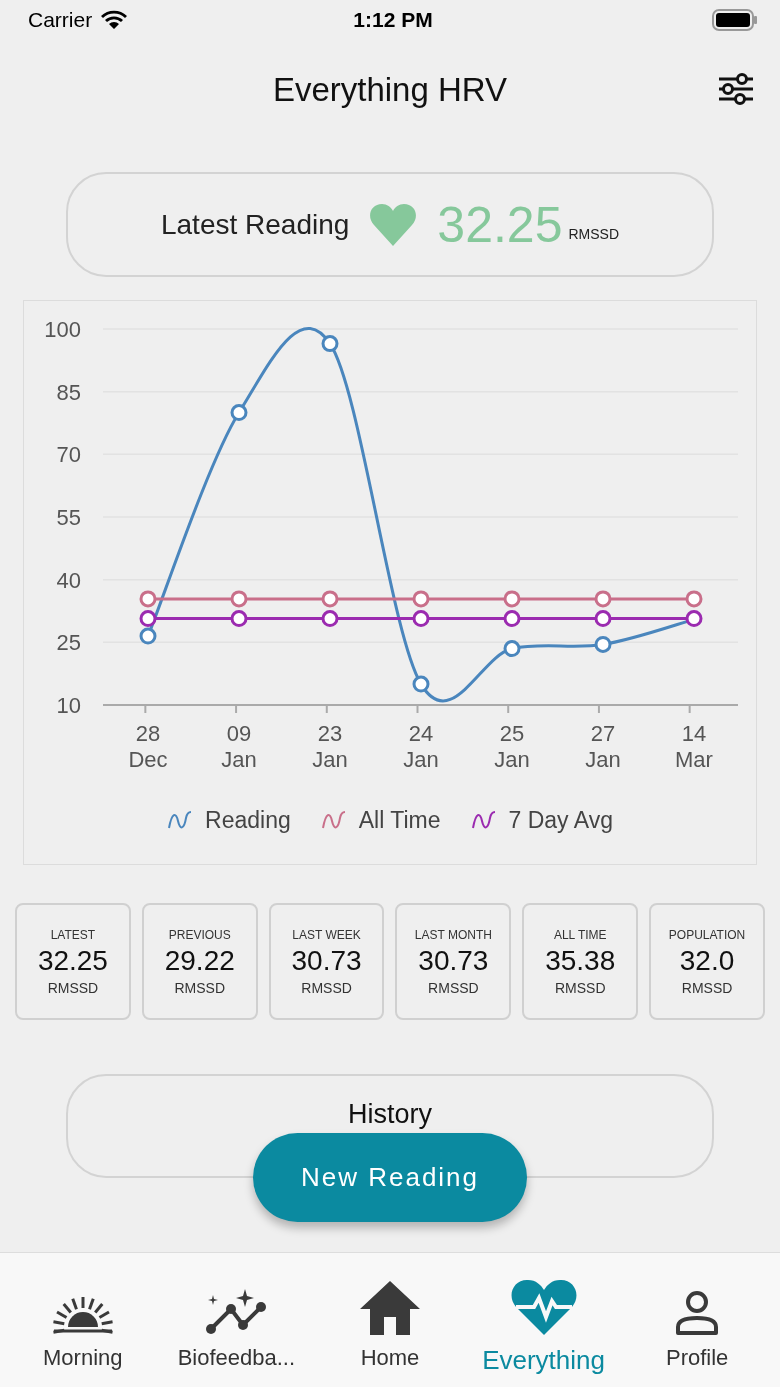 The image size is (780, 1387). Describe the element at coordinates (453, 934) in the screenshot. I see `stat-label: LAST MONTH` at that location.